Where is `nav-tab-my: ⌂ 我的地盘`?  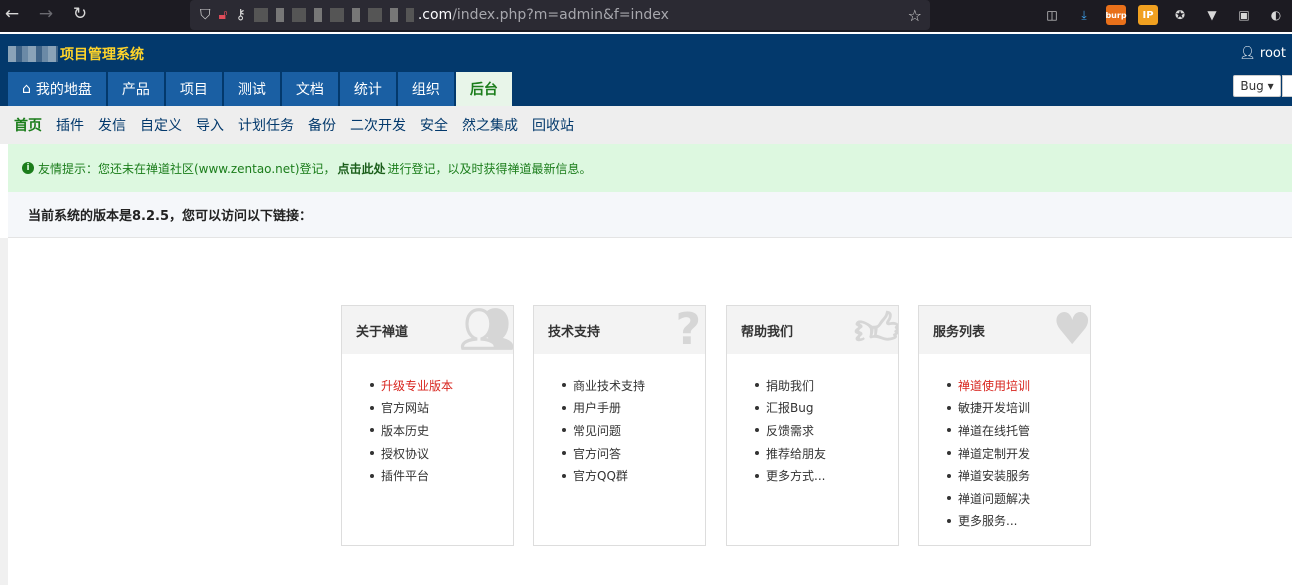
nav-tab-my: ⌂ 我的地盘 is located at coordinates (57, 89).